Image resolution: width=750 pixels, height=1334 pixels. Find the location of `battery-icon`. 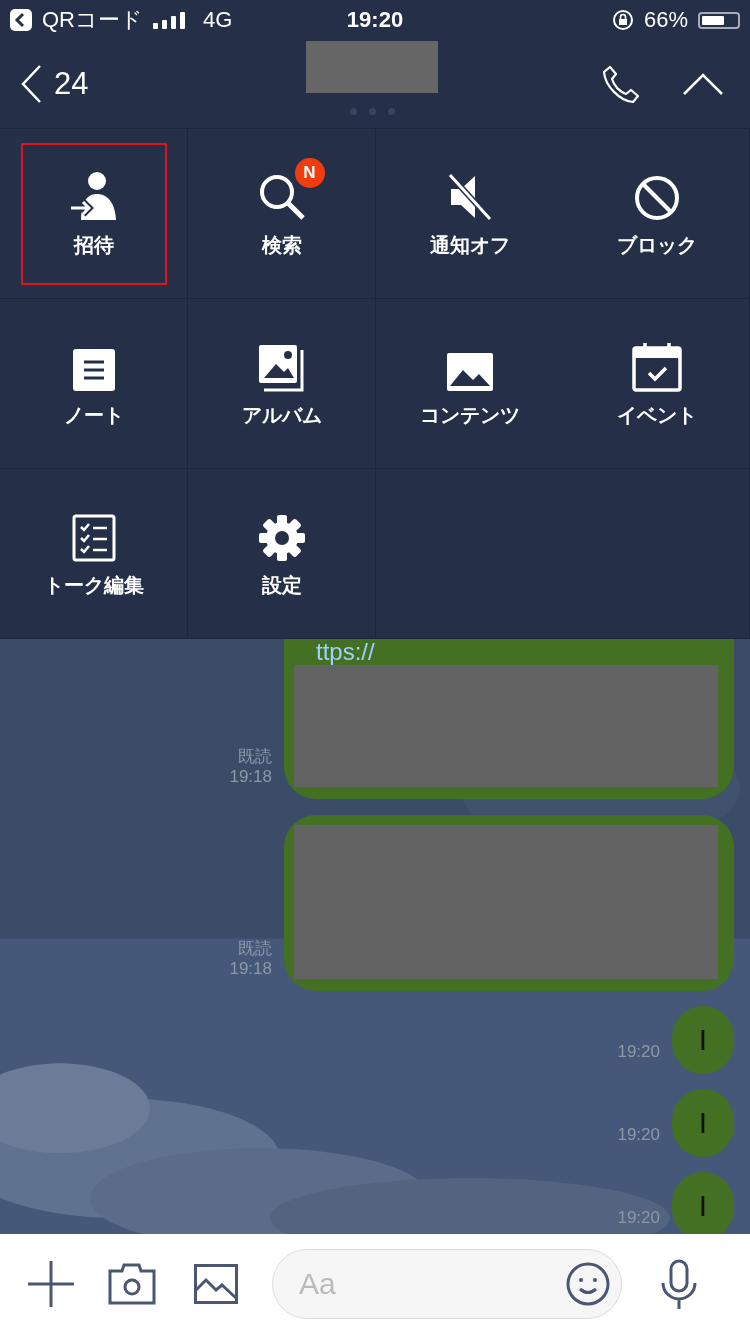

battery-icon is located at coordinates (719, 20).